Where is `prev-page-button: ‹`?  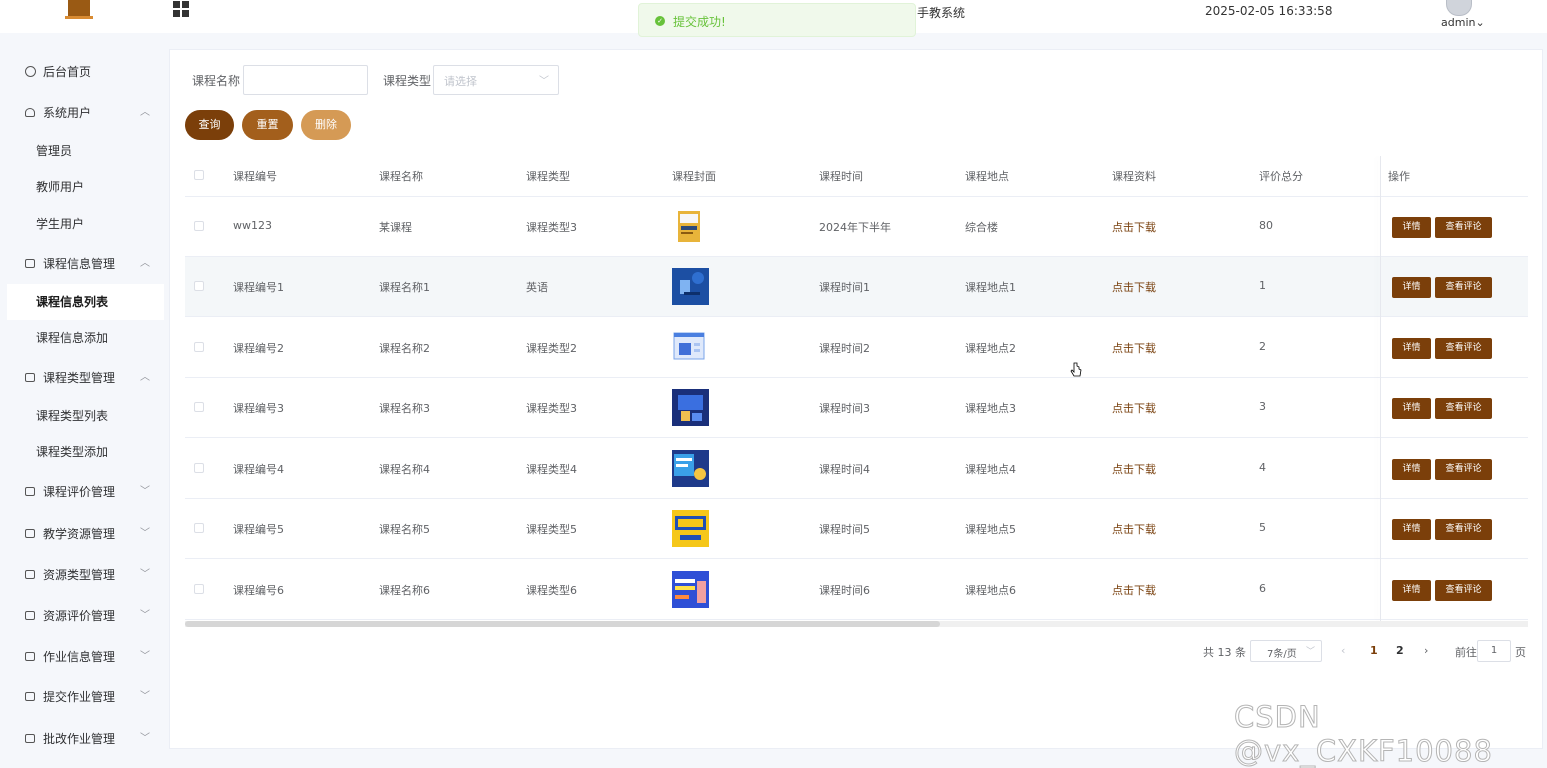 prev-page-button: ‹ is located at coordinates (1343, 650).